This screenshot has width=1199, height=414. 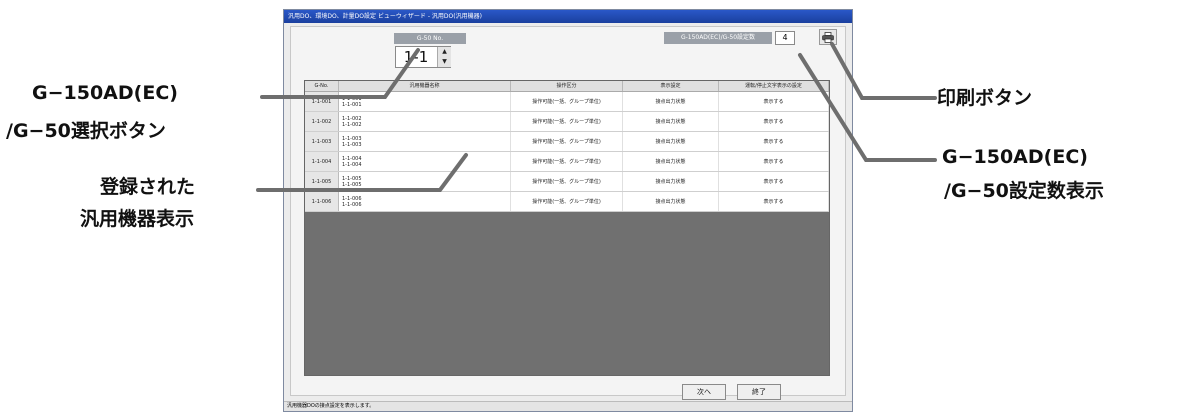 I want to click on g50-label: G-50 No., so click(x=430, y=38).